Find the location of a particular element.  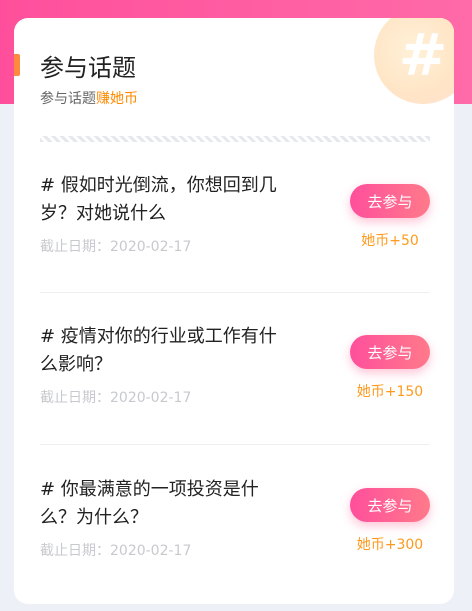

hash-icon: # is located at coordinates (414, 61).